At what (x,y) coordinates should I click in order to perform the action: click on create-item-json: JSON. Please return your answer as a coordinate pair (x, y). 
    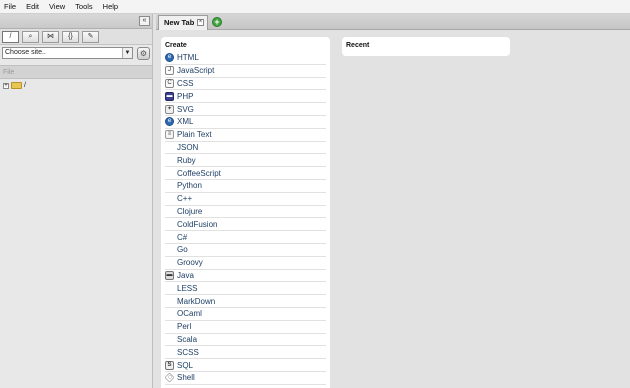
    Looking at the image, I should click on (245, 148).